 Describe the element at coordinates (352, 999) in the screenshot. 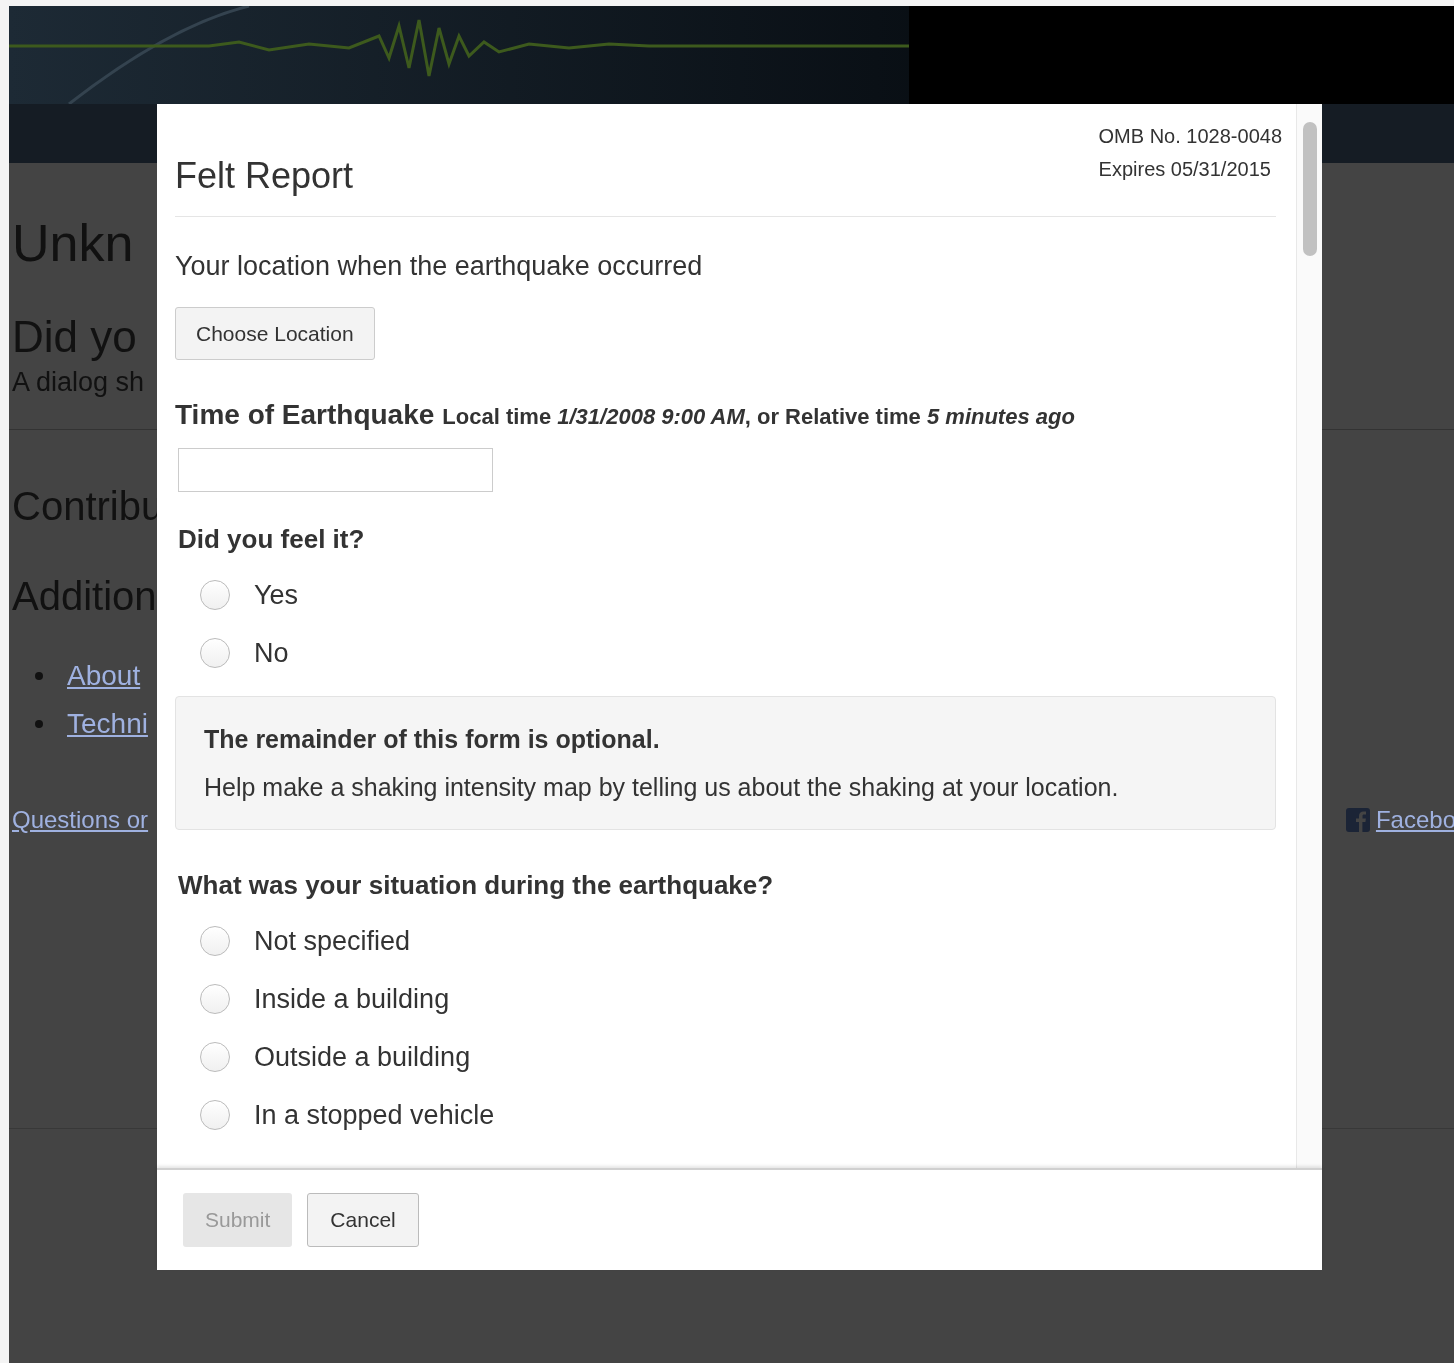

I see `option-label: Inside a building` at that location.